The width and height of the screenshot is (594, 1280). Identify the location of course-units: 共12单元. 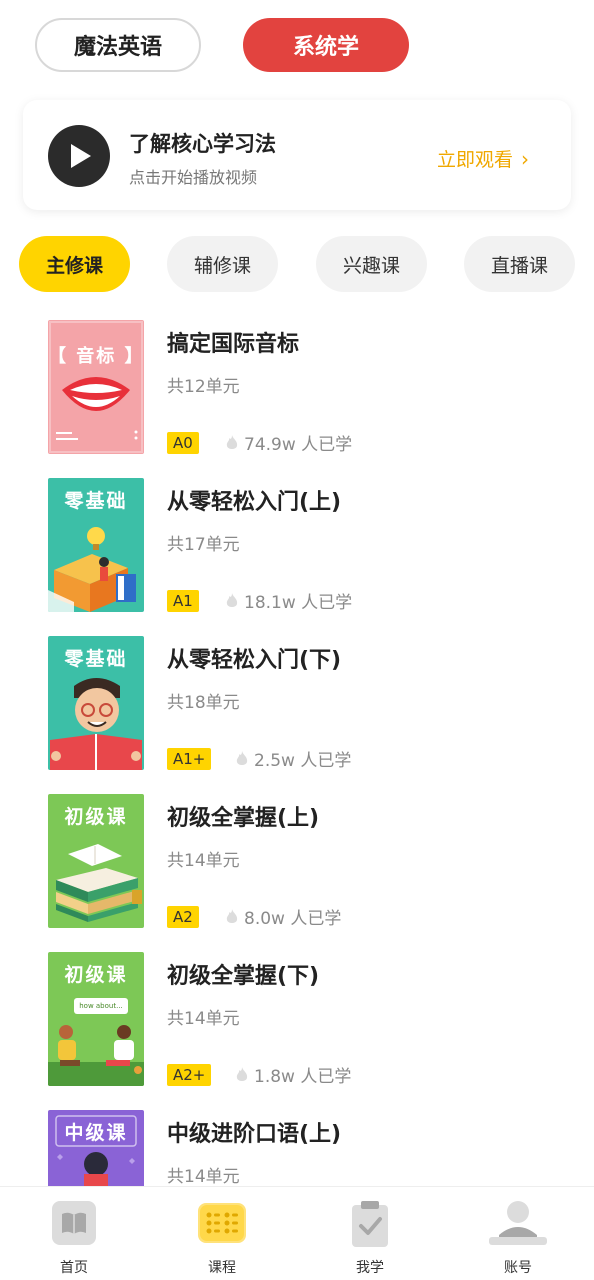
(203, 387).